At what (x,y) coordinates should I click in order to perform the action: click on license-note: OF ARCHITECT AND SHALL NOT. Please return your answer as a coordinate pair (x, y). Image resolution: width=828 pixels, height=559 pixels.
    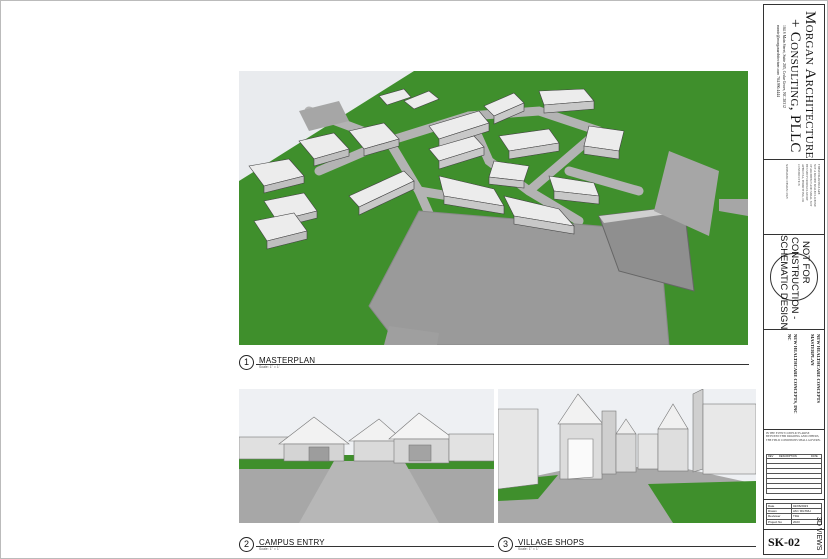
    Looking at the image, I should click on (810, 185).